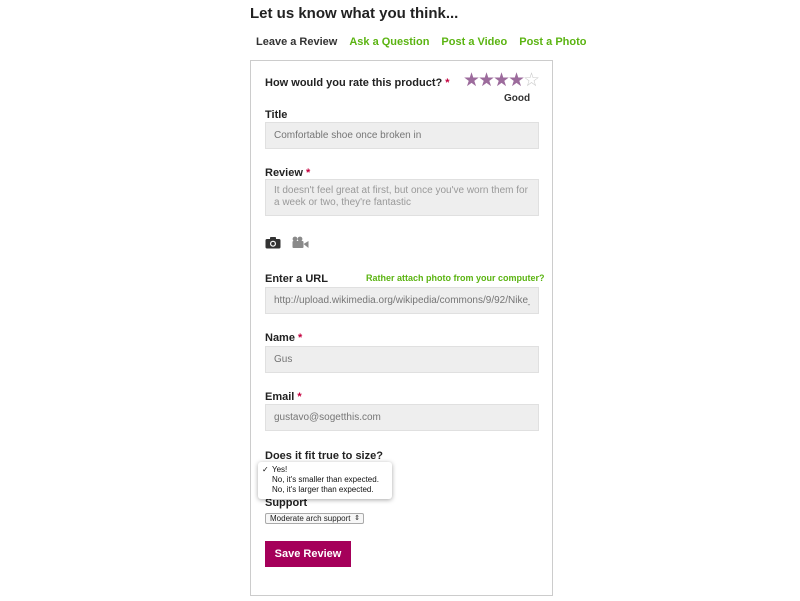  Describe the element at coordinates (552, 44) in the screenshot. I see `tab-post-photo: Post a Photo` at that location.